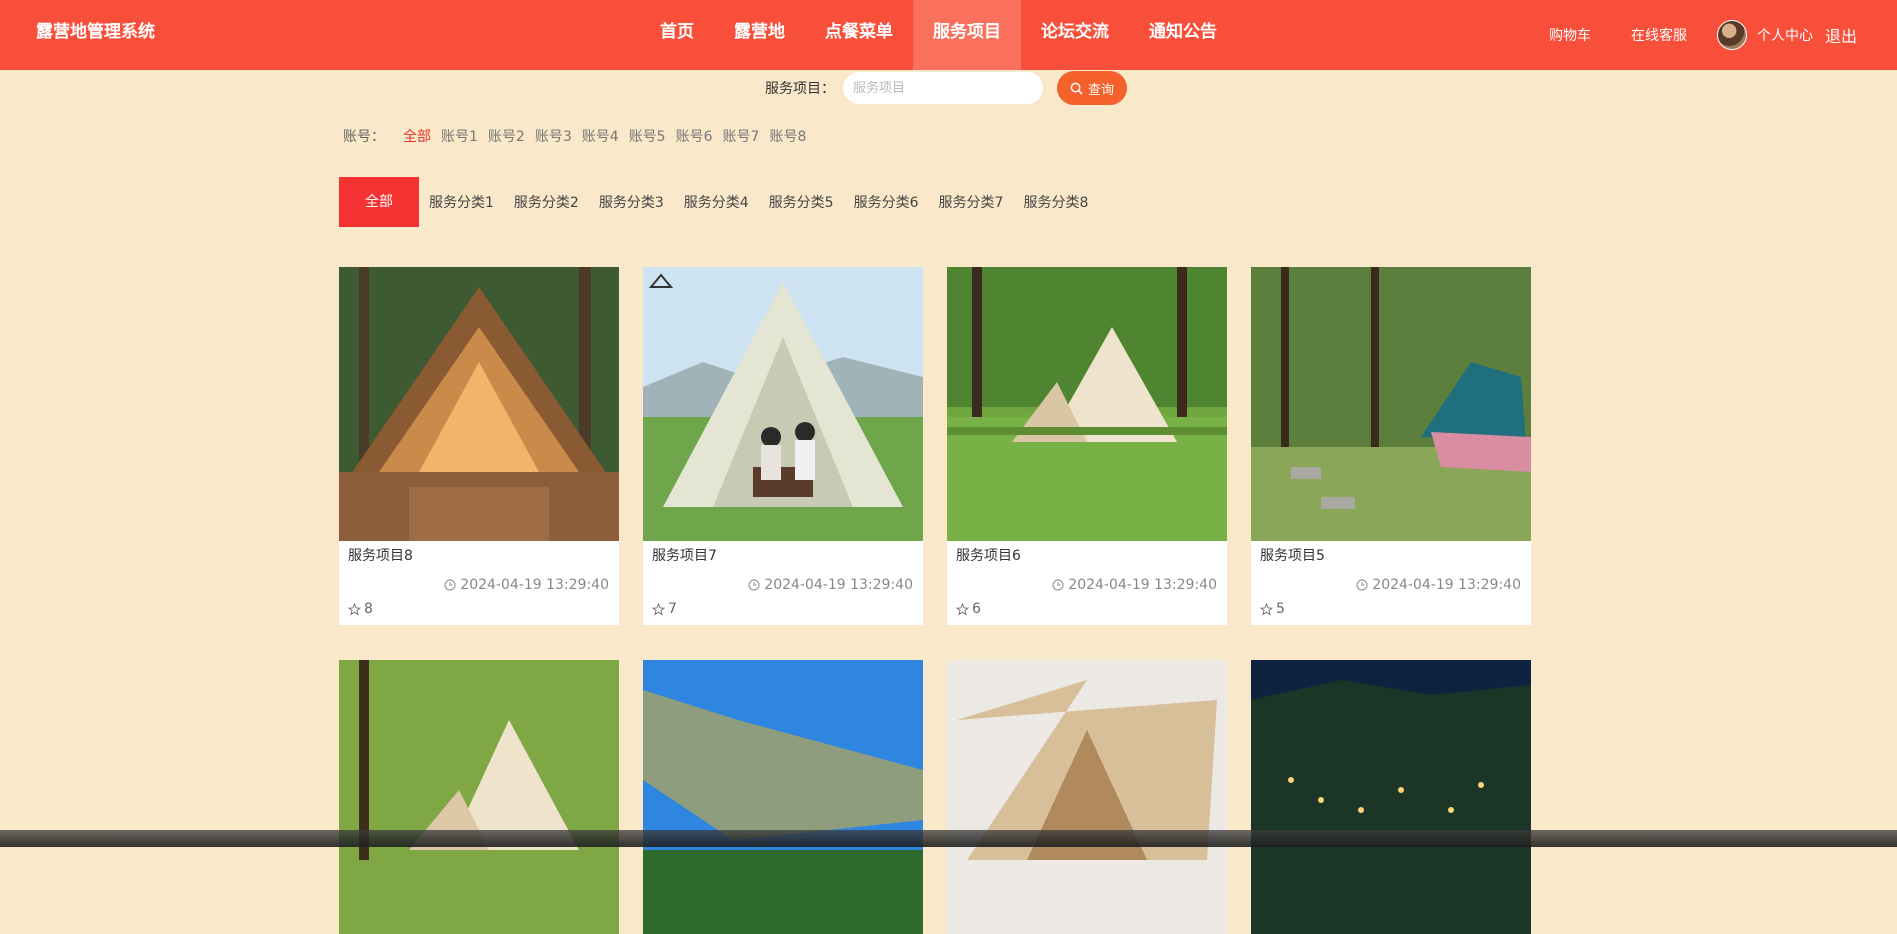  I want to click on account-option: 账号1, so click(459, 136).